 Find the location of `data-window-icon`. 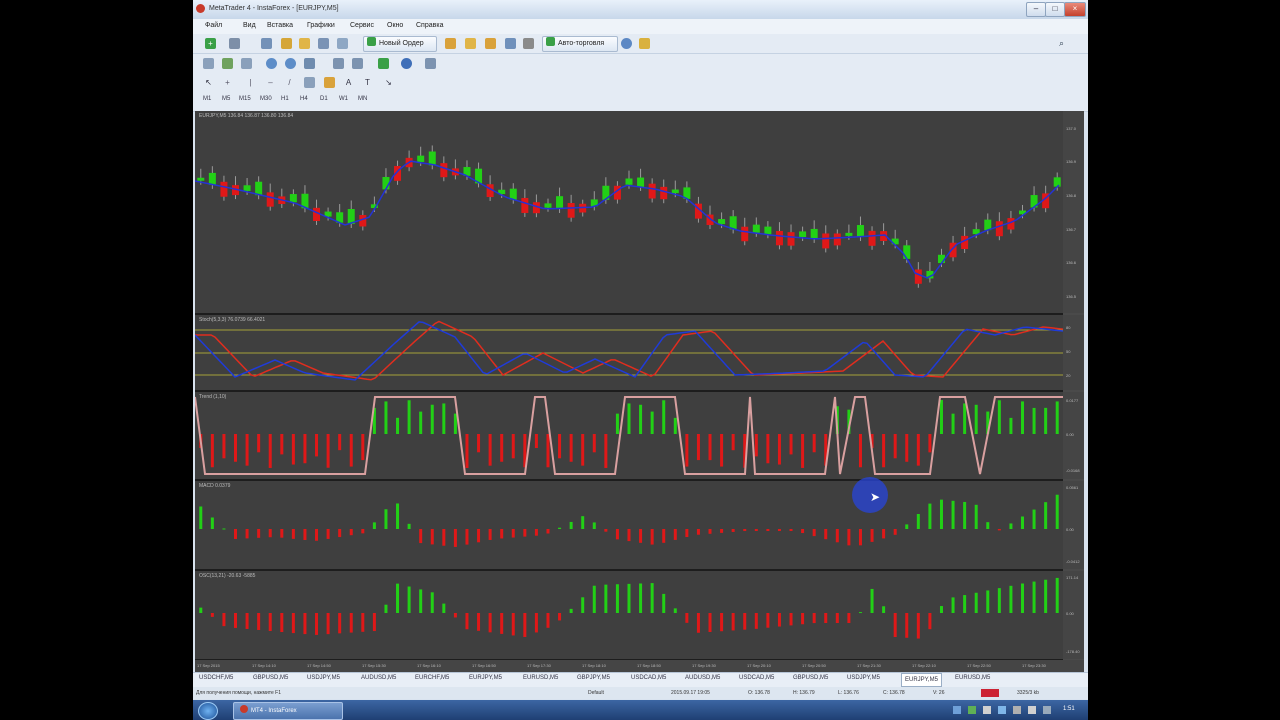

data-window-icon is located at coordinates (286, 43).